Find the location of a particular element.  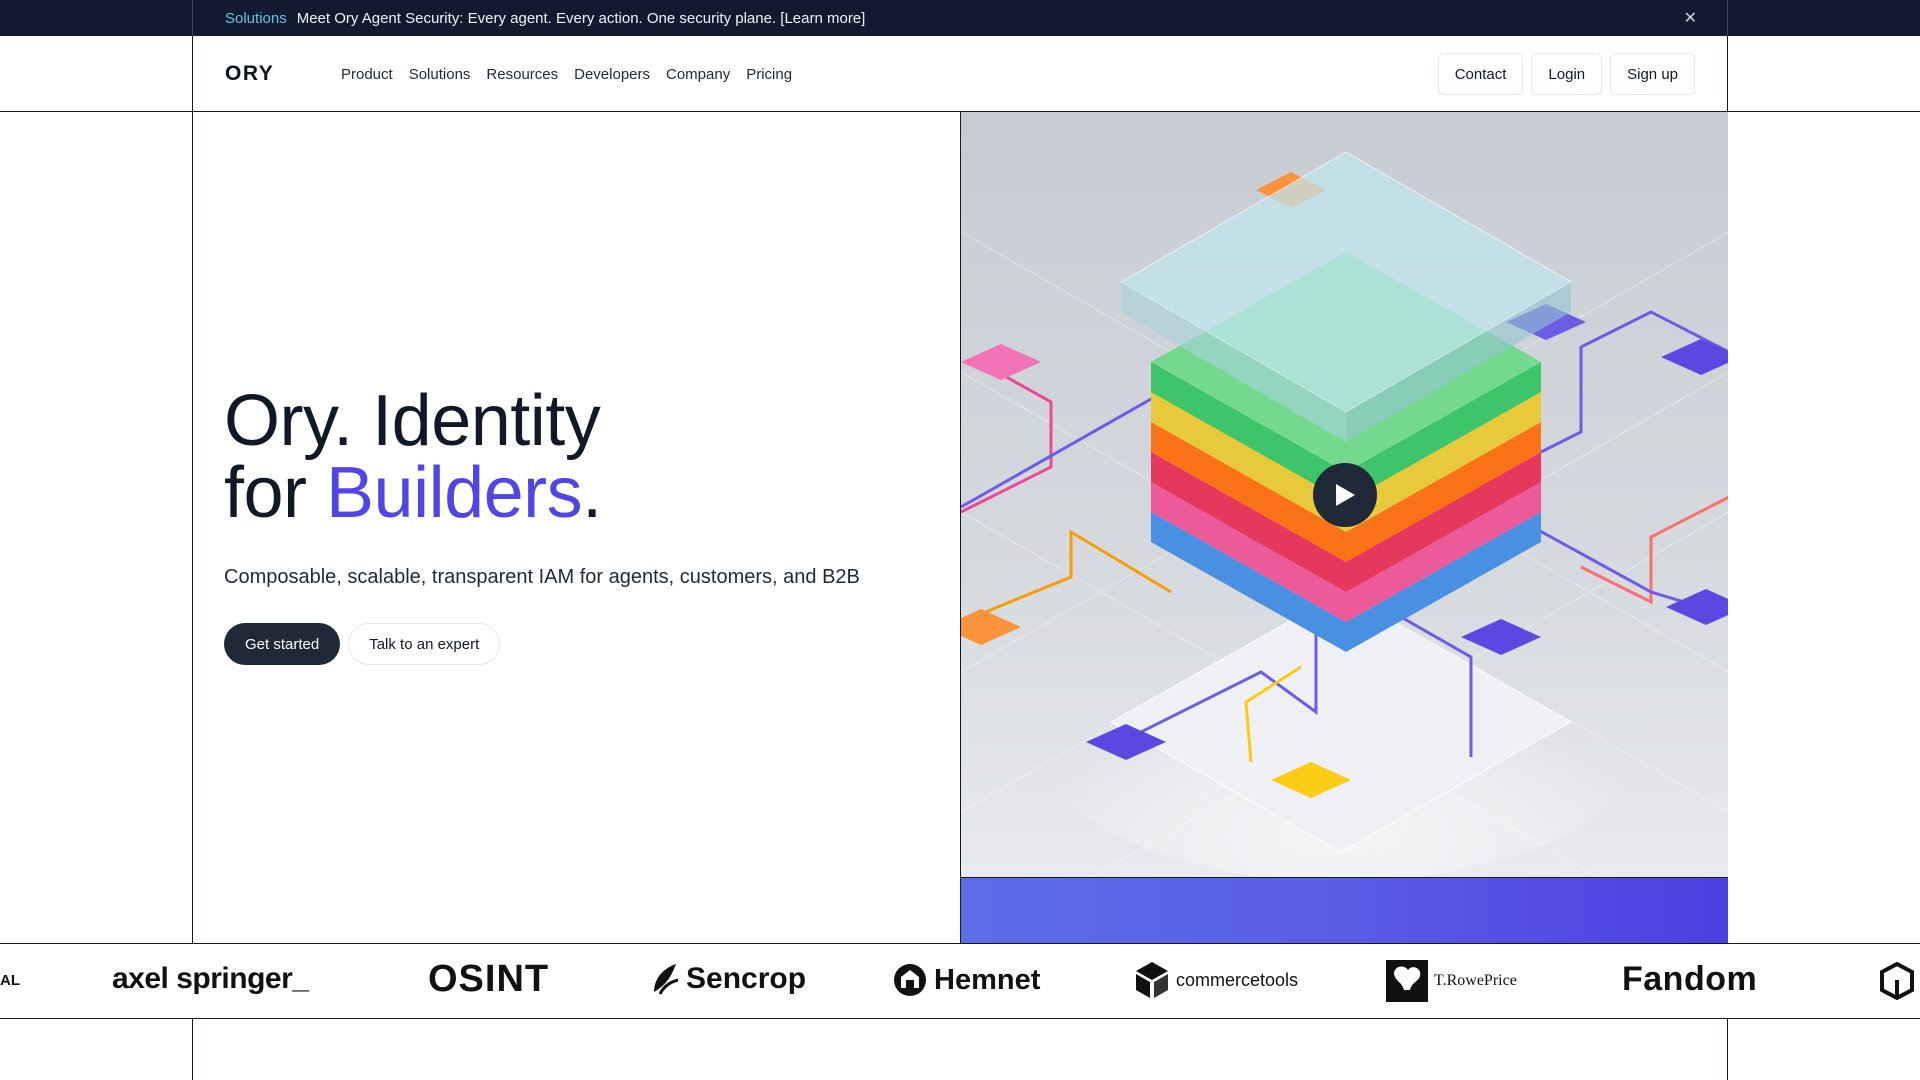

logo-commercetools: commercetools is located at coordinates (1216, 980).